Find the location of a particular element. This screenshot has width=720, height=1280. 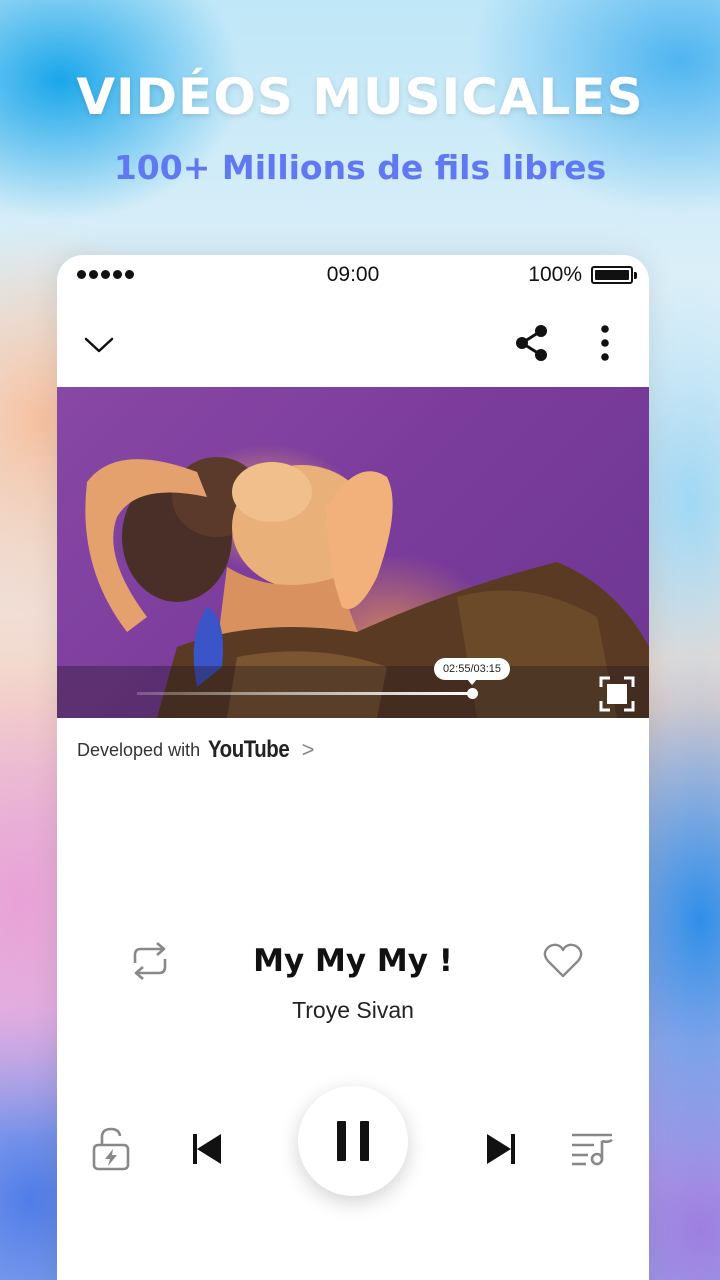

promo-title: VIDÉOS MUSICALES is located at coordinates (360, 97).